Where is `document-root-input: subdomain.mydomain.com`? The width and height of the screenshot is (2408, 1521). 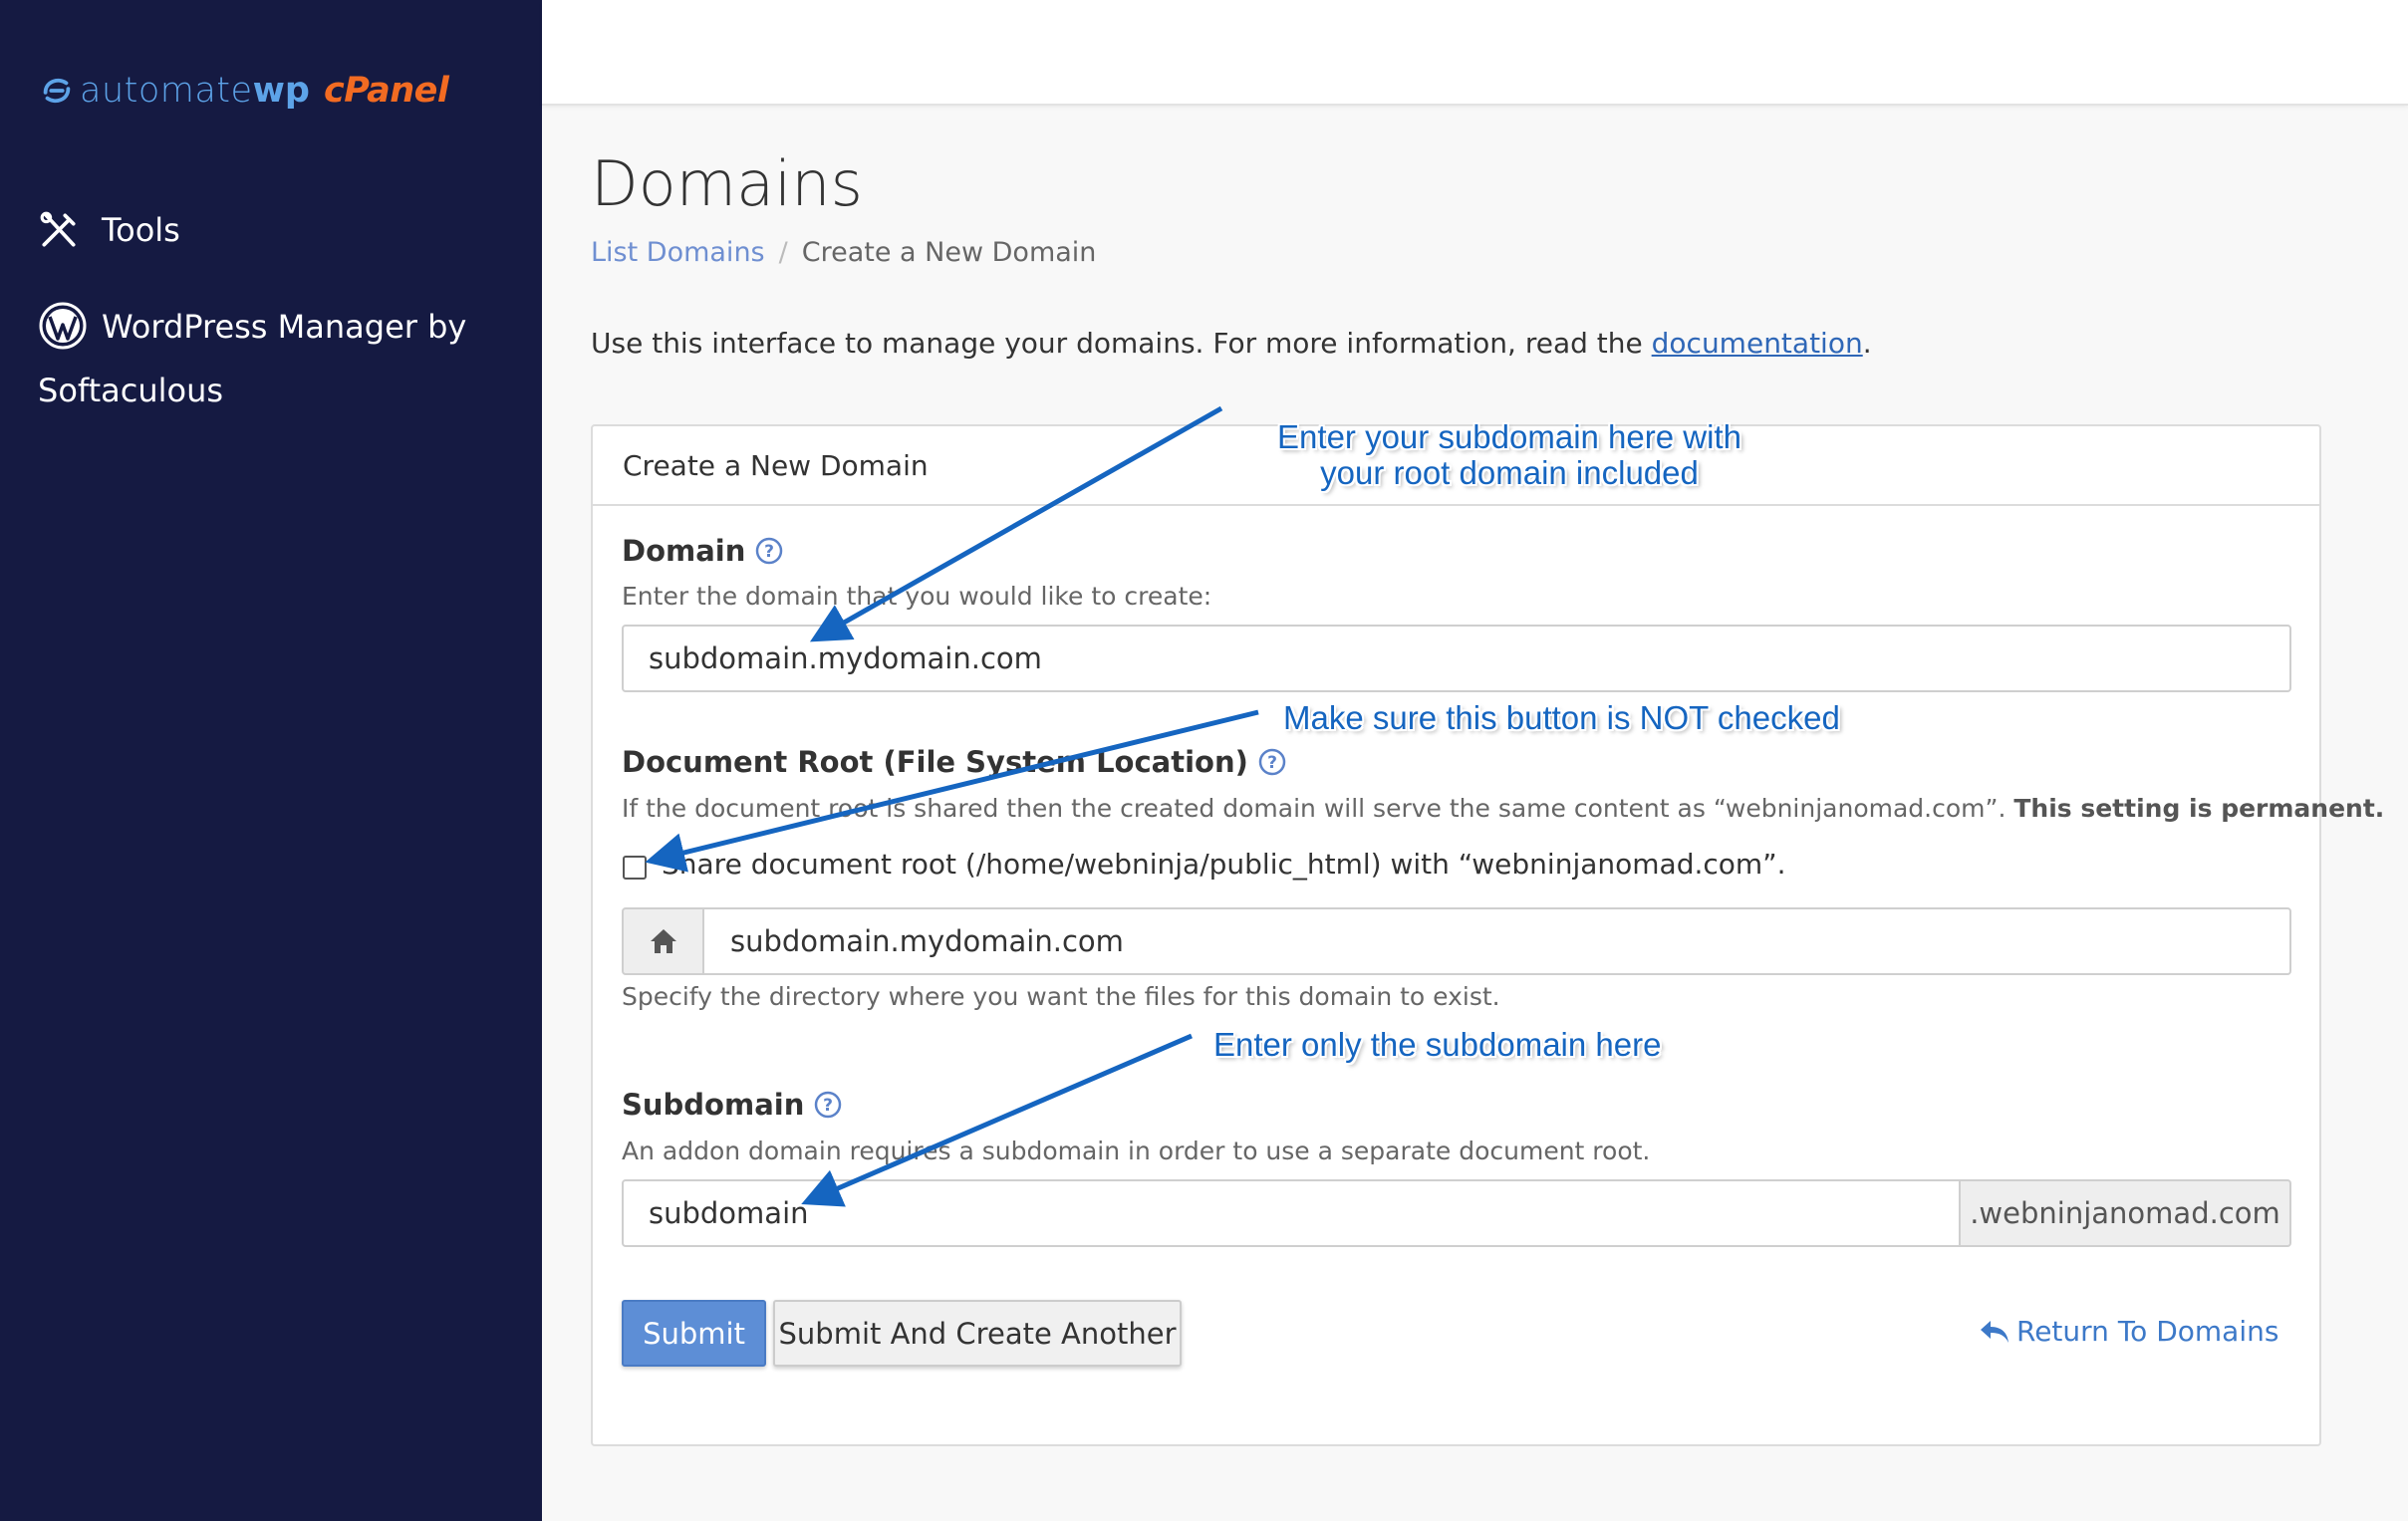 document-root-input: subdomain.mydomain.com is located at coordinates (1496, 941).